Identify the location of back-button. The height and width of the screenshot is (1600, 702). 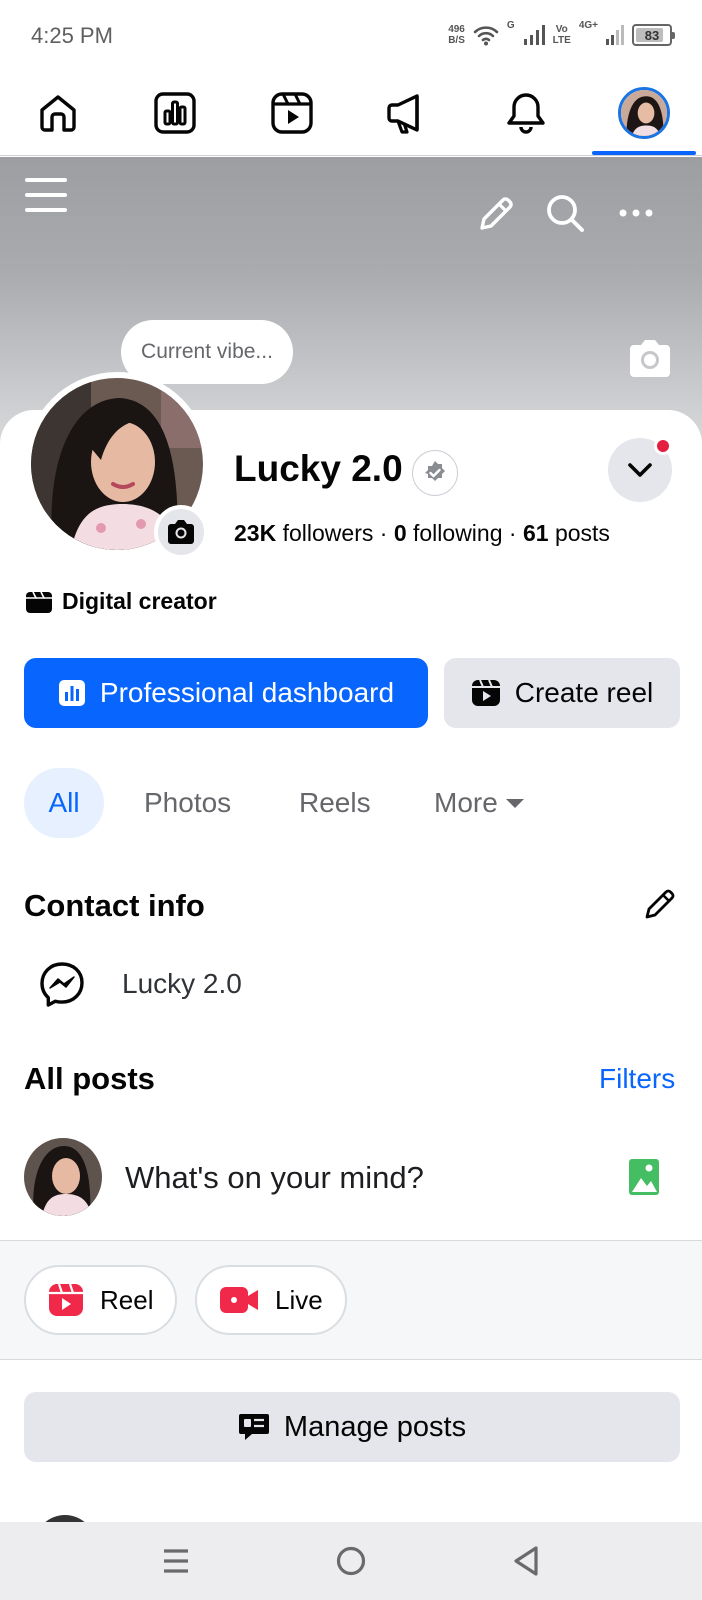
(526, 1561).